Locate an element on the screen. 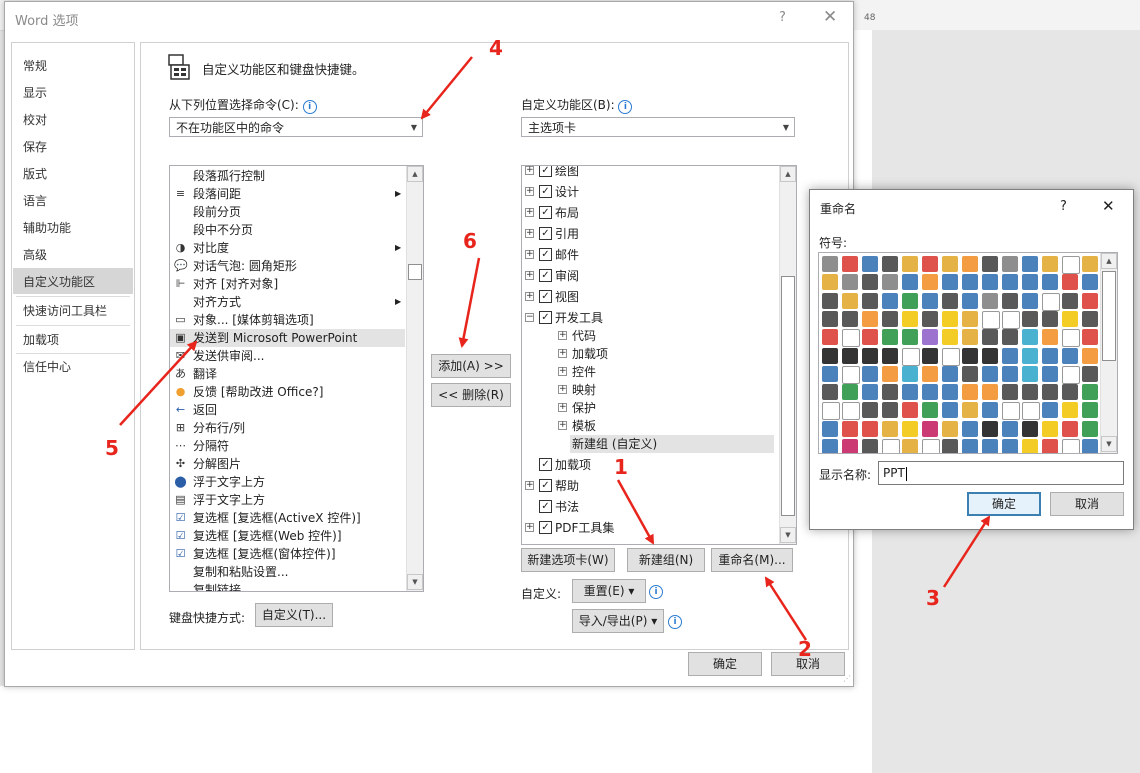 The width and height of the screenshot is (1140, 773). annotation-6: 6 is located at coordinates (470, 241).